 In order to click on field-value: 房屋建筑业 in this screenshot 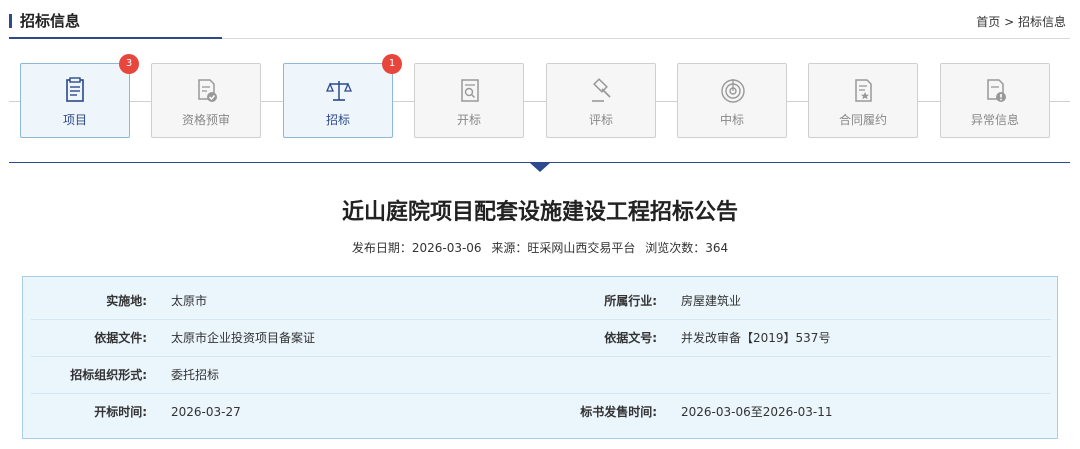, I will do `click(711, 301)`.